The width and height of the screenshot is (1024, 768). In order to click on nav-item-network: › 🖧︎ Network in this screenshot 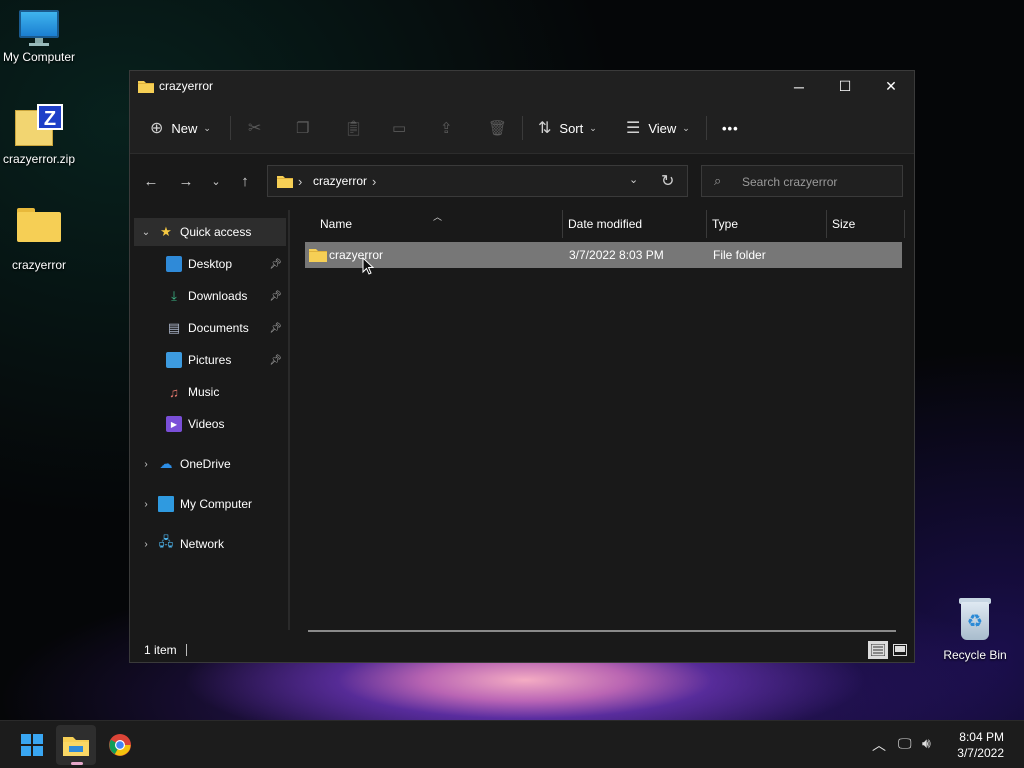, I will do `click(210, 544)`.